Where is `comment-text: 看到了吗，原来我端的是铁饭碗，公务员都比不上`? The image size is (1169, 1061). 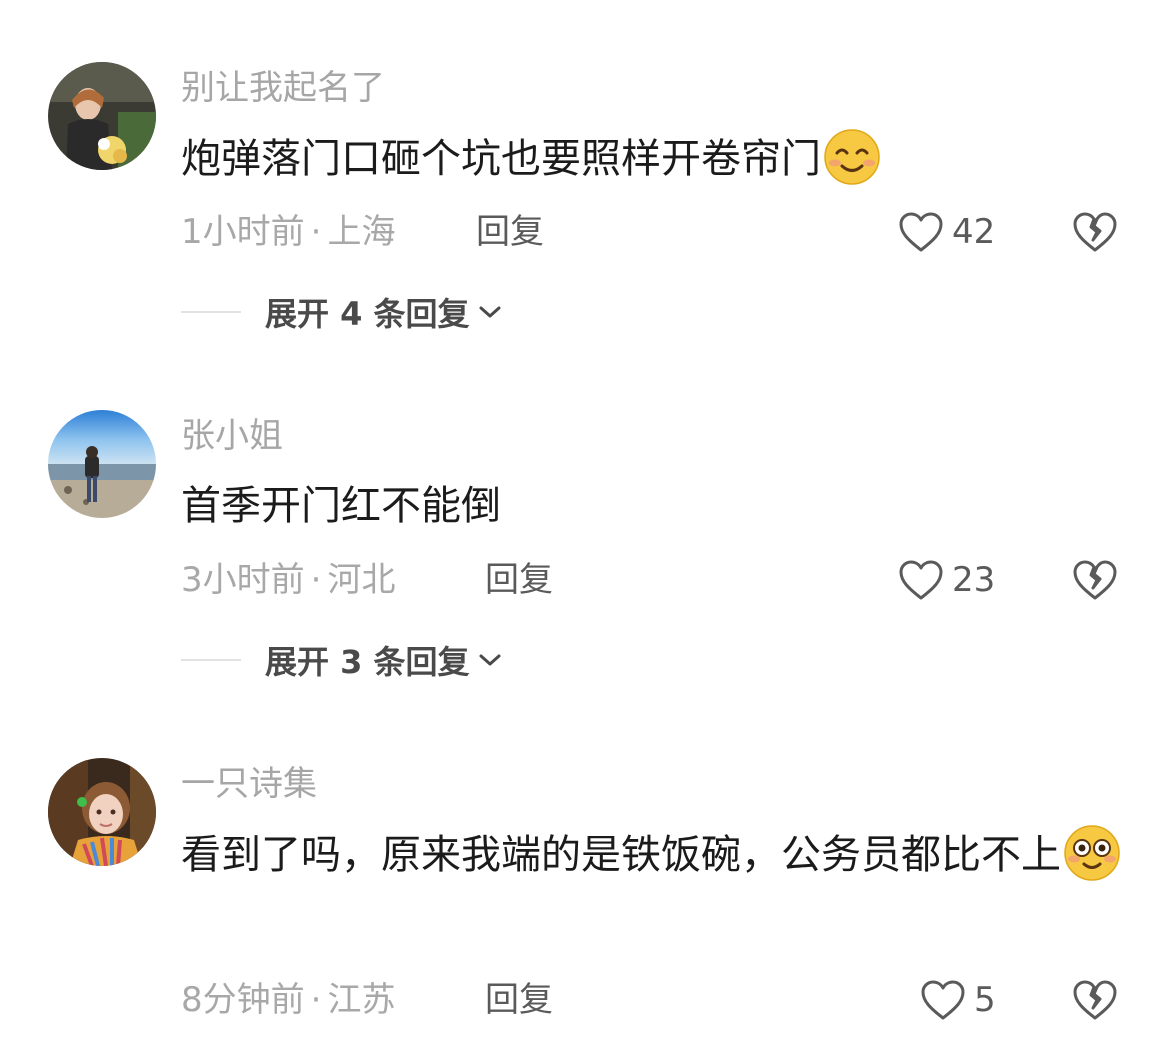
comment-text: 看到了吗，原来我端的是铁饭碗，公务员都比不上 is located at coordinates (651, 855).